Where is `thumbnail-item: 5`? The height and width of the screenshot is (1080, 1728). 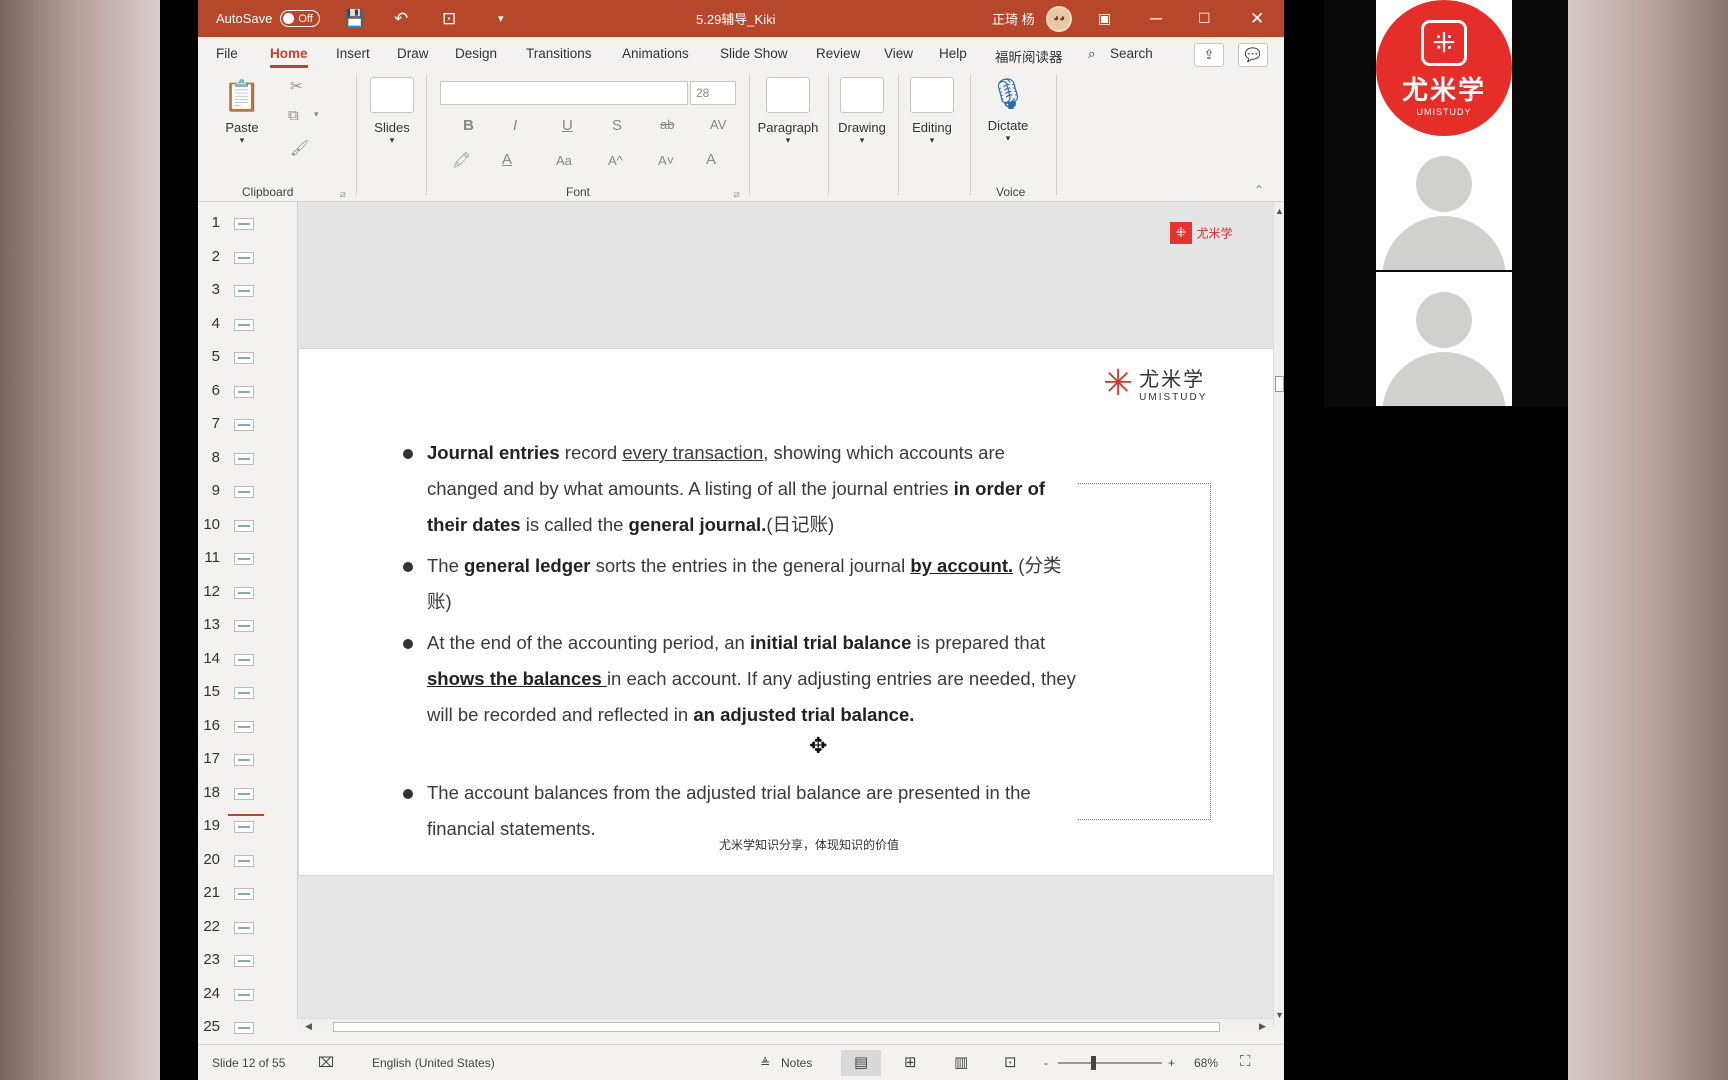
thumbnail-item: 5 is located at coordinates (247, 363).